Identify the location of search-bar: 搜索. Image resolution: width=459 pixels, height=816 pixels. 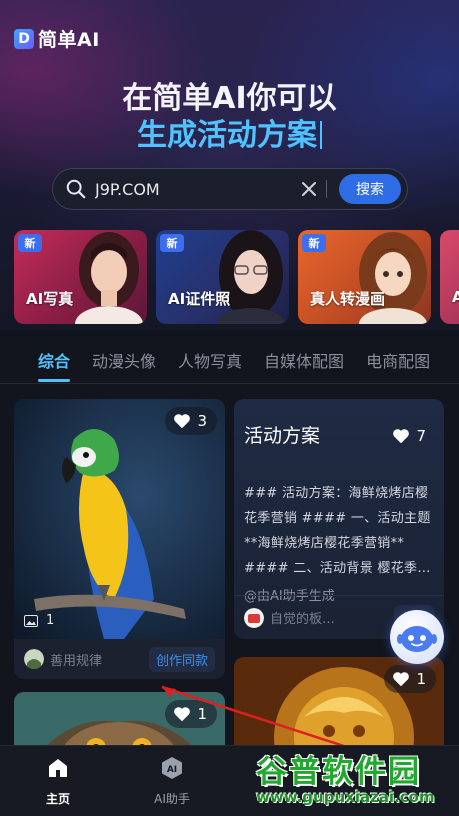
(230, 189).